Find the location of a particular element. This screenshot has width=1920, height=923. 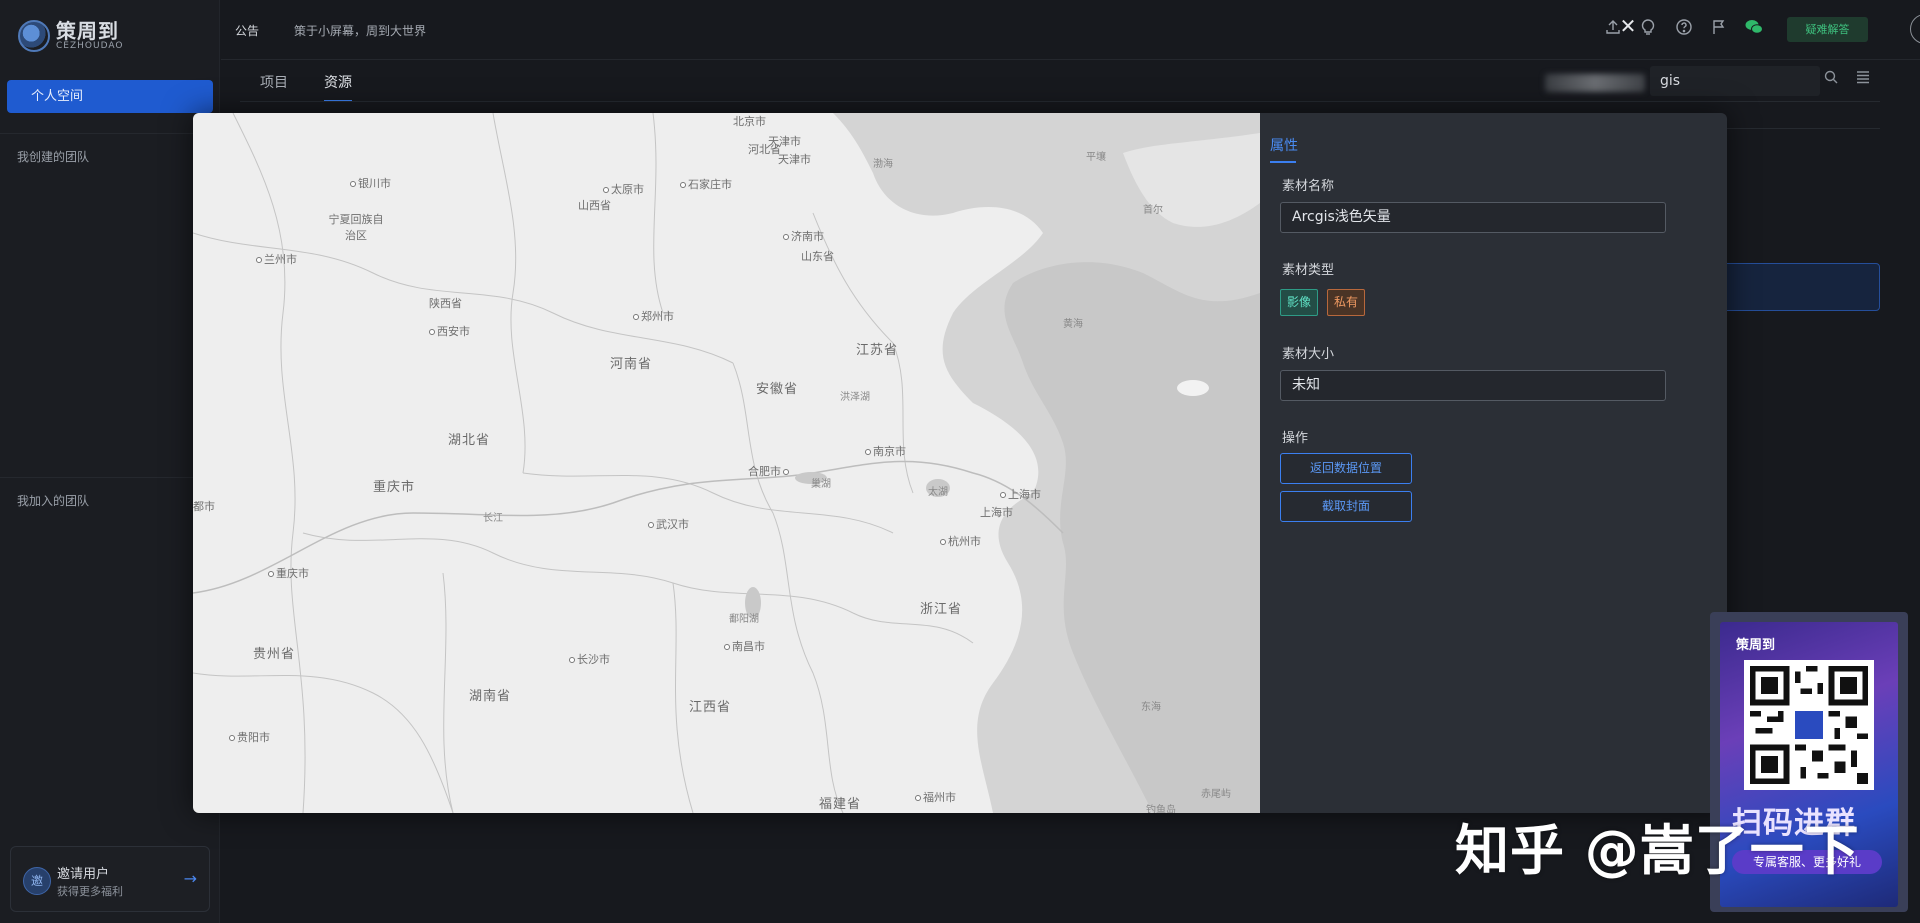

logo-name: 策周到 is located at coordinates (87, 31).